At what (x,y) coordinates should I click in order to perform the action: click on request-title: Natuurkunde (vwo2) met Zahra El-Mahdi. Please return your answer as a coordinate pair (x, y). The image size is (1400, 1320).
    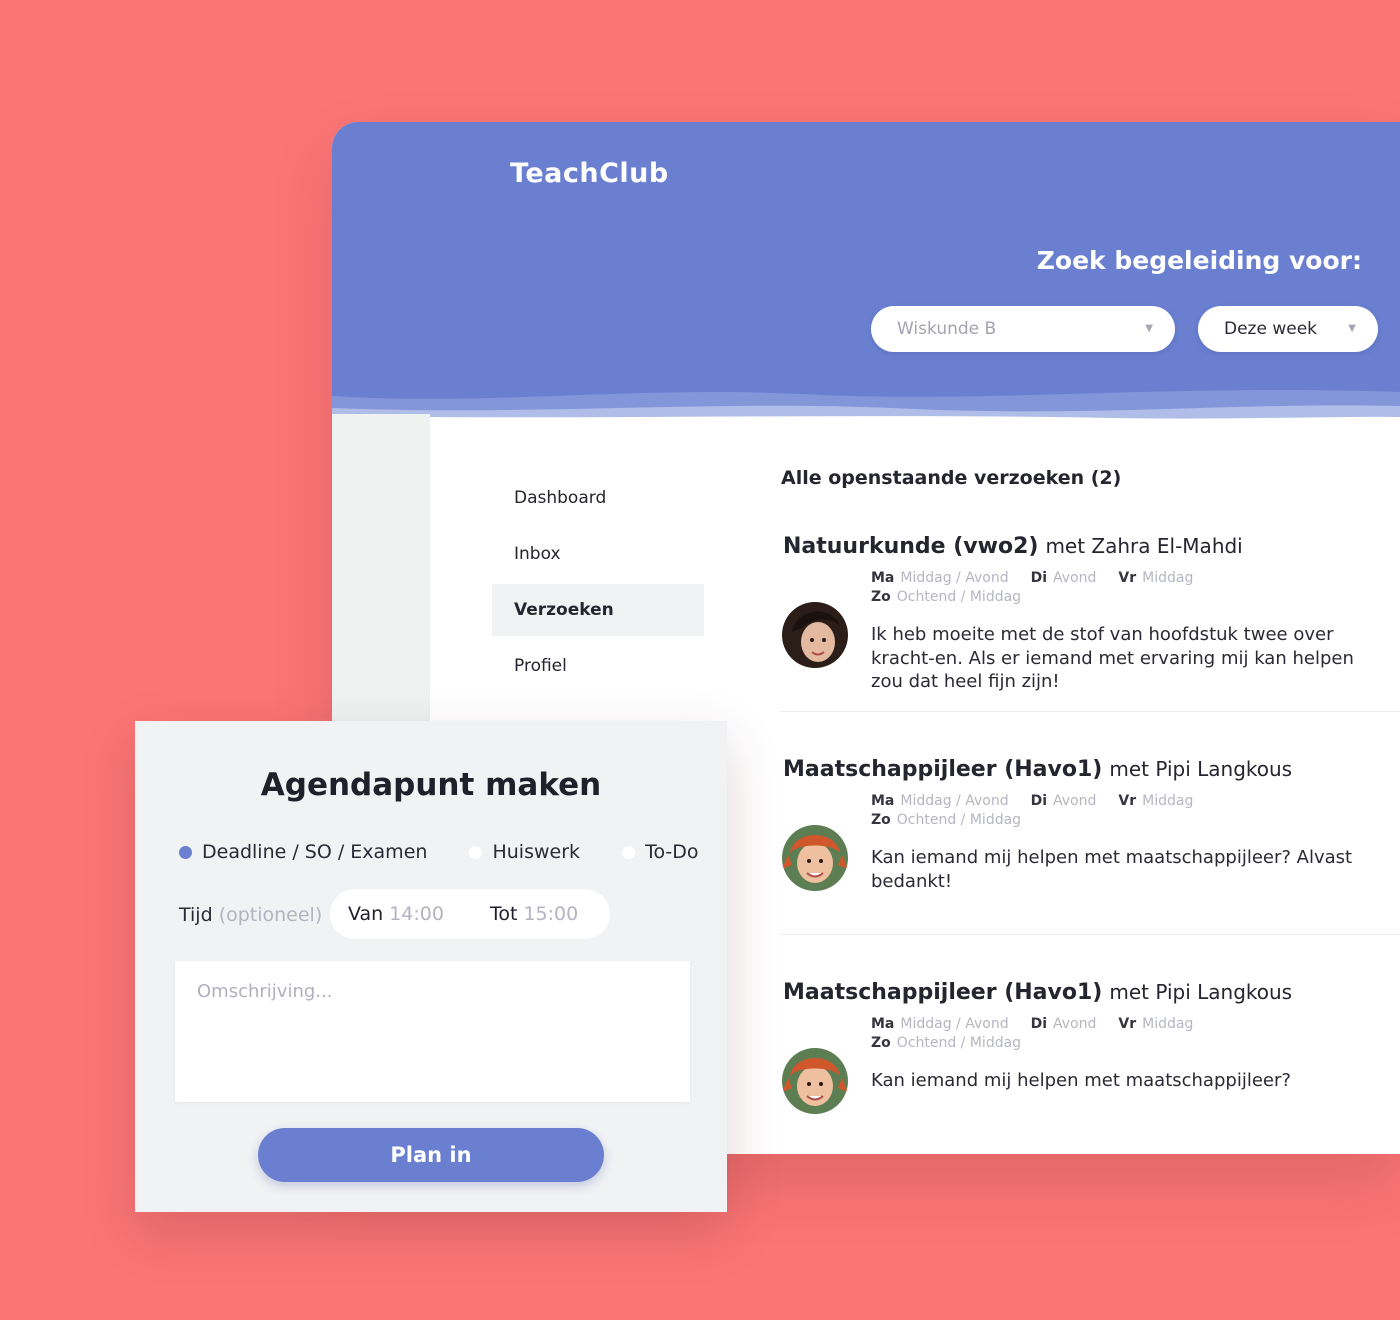
    Looking at the image, I should click on (1013, 546).